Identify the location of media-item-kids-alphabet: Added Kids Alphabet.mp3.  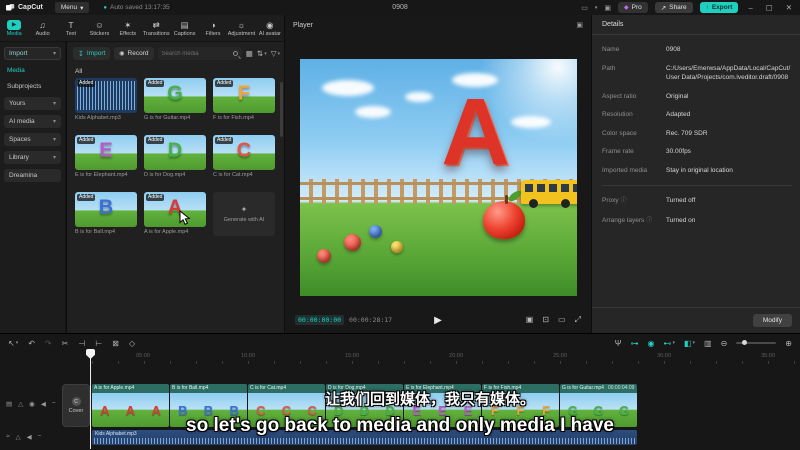
(106, 99).